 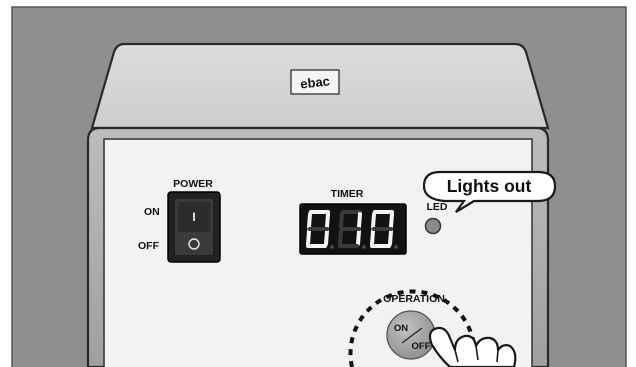 What do you see at coordinates (433, 226) in the screenshot?
I see `led-indicator` at bounding box center [433, 226].